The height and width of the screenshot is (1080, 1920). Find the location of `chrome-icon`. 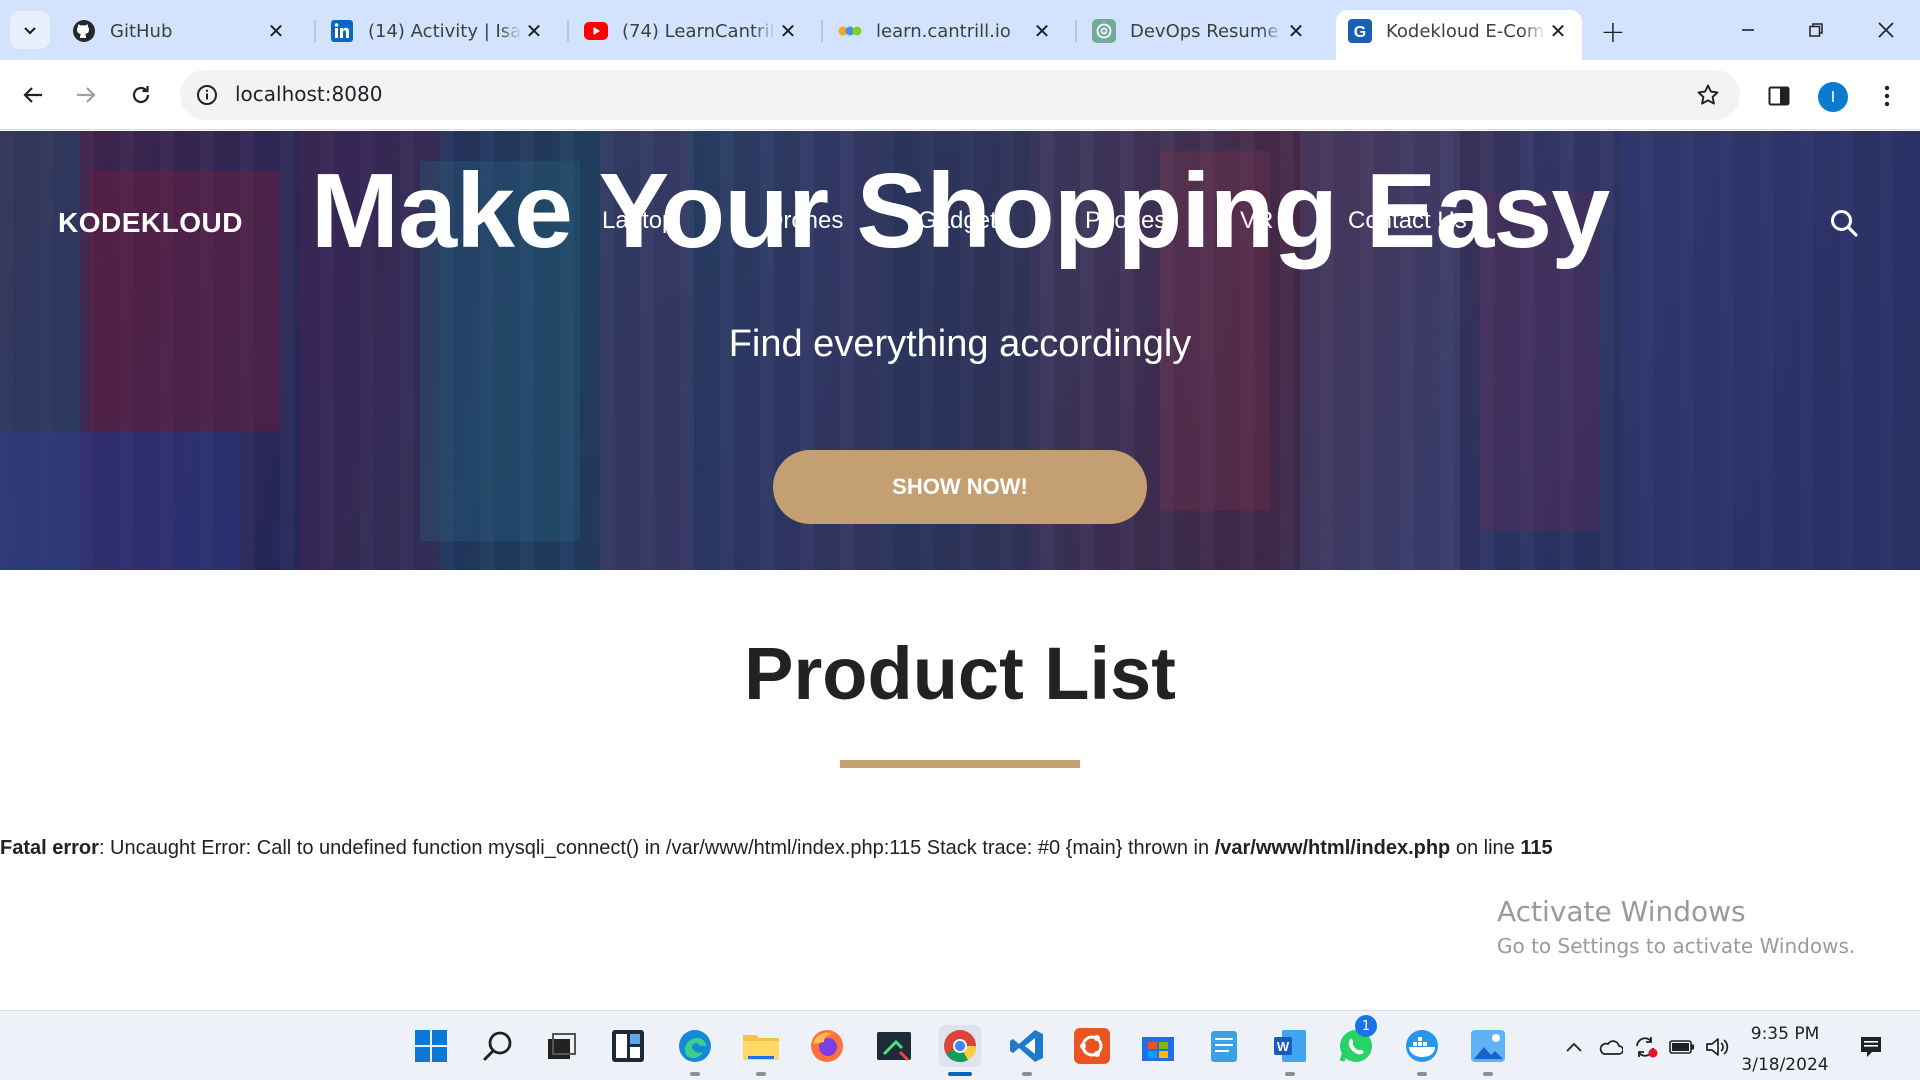

chrome-icon is located at coordinates (960, 1046).